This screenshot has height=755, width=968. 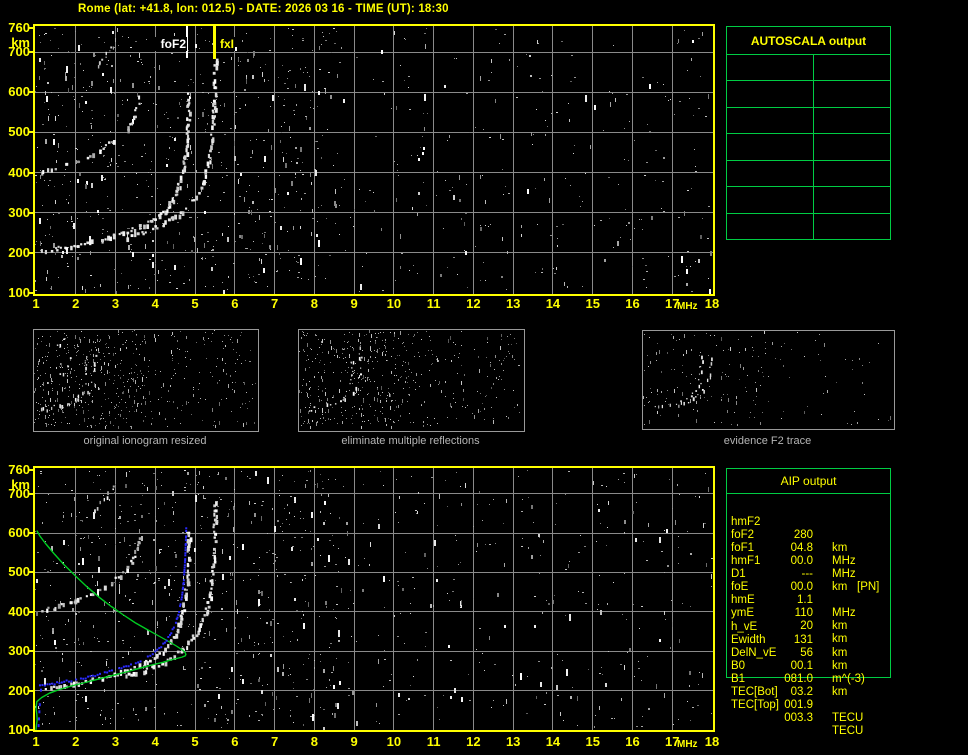 I want to click on param-label: foF1, so click(x=747, y=173).